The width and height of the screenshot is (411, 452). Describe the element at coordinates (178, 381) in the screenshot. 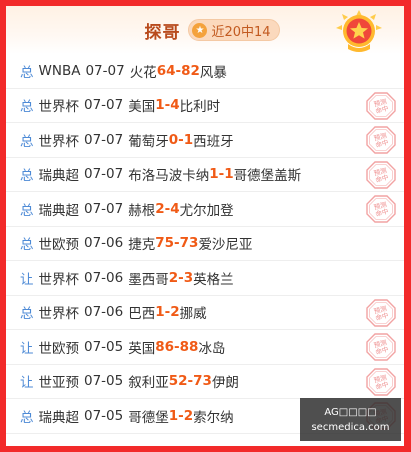

I see `home-score: 52` at that location.